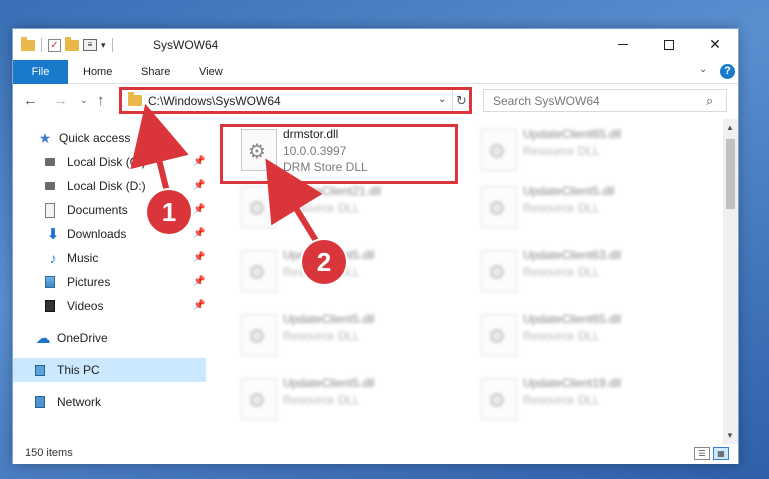 This screenshot has height=479, width=769. What do you see at coordinates (50, 210) in the screenshot?
I see `documents-icon` at bounding box center [50, 210].